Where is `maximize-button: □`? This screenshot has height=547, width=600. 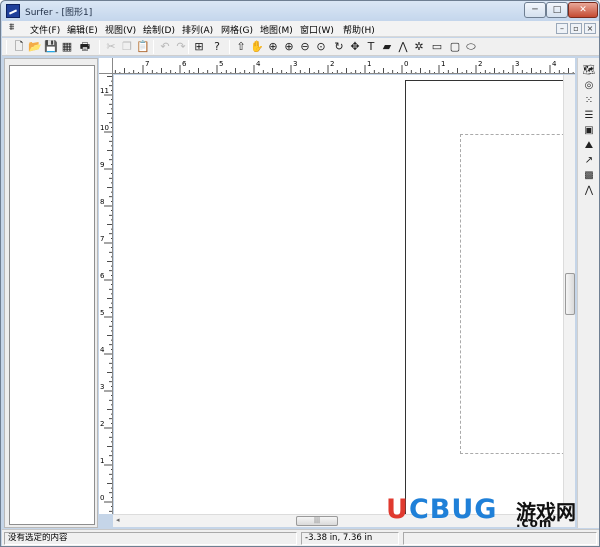 maximize-button: □ is located at coordinates (557, 10).